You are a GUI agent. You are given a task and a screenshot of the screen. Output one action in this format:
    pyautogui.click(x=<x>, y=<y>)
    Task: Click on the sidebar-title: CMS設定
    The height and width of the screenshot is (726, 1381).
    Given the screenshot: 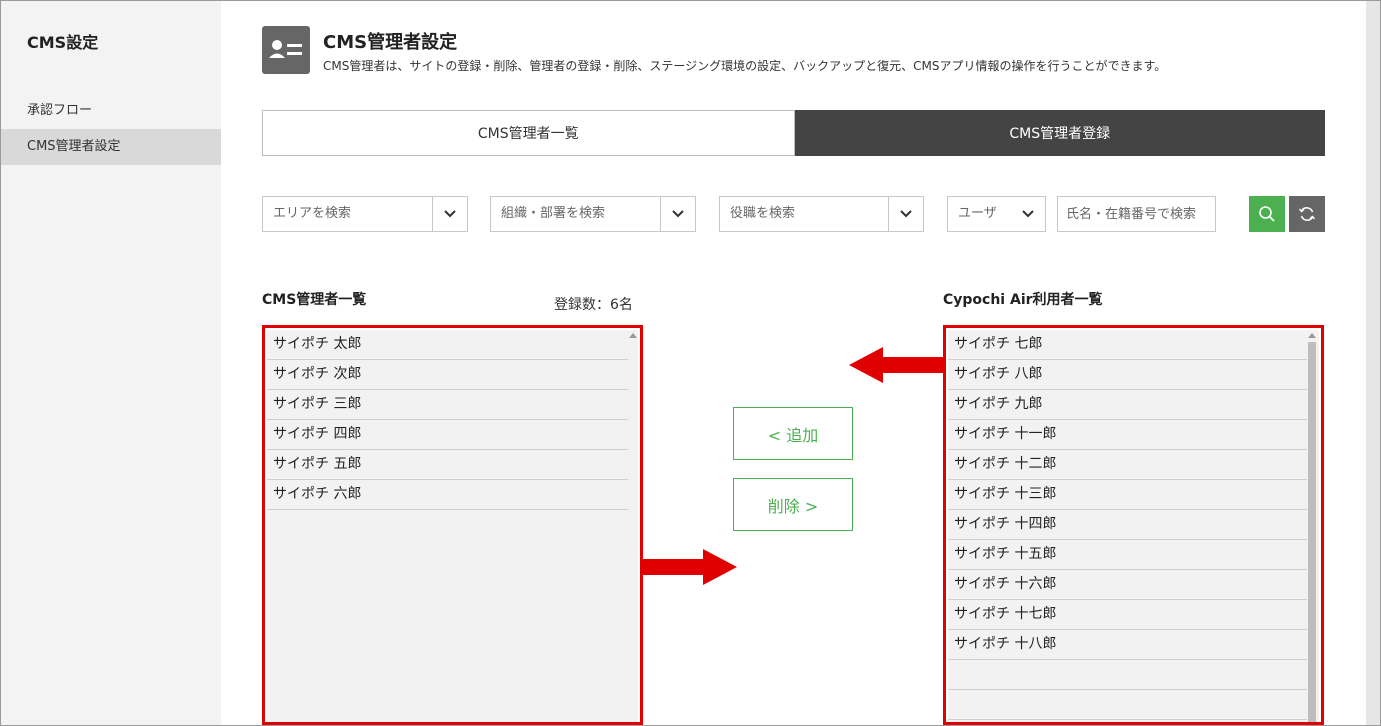 What is the action you would take?
    pyautogui.click(x=63, y=42)
    